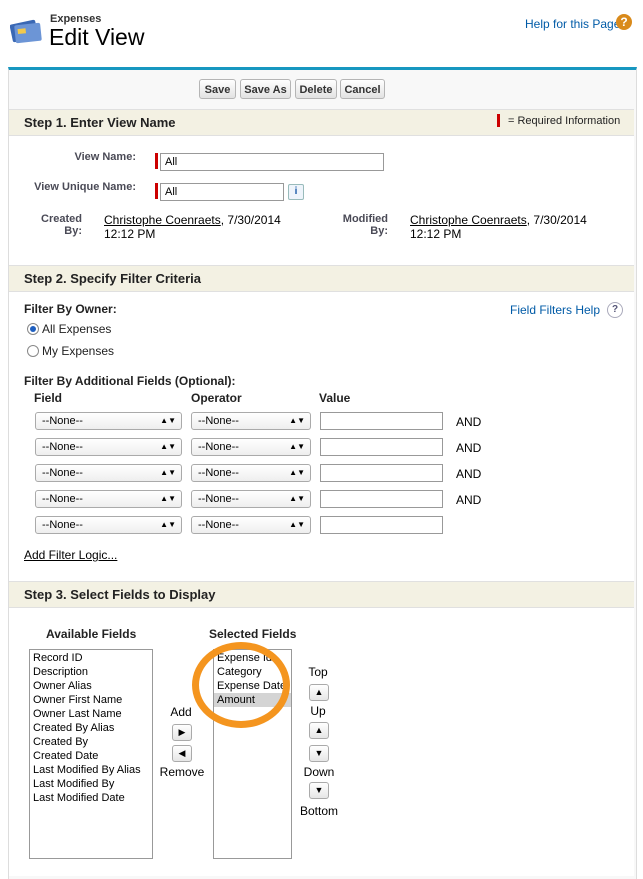  Describe the element at coordinates (265, 89) in the screenshot. I see `save-as-button: Save As` at that location.